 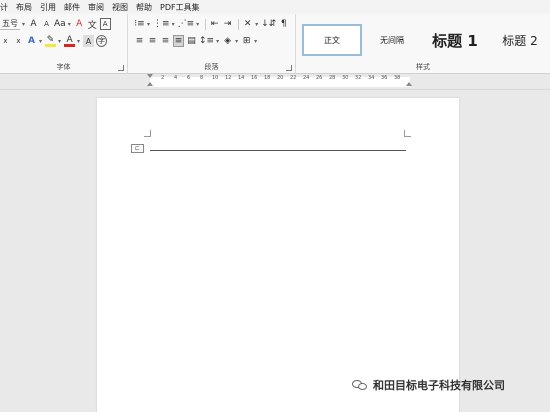 What do you see at coordinates (165, 41) in the screenshot?
I see `align-right-icon: ≡` at bounding box center [165, 41].